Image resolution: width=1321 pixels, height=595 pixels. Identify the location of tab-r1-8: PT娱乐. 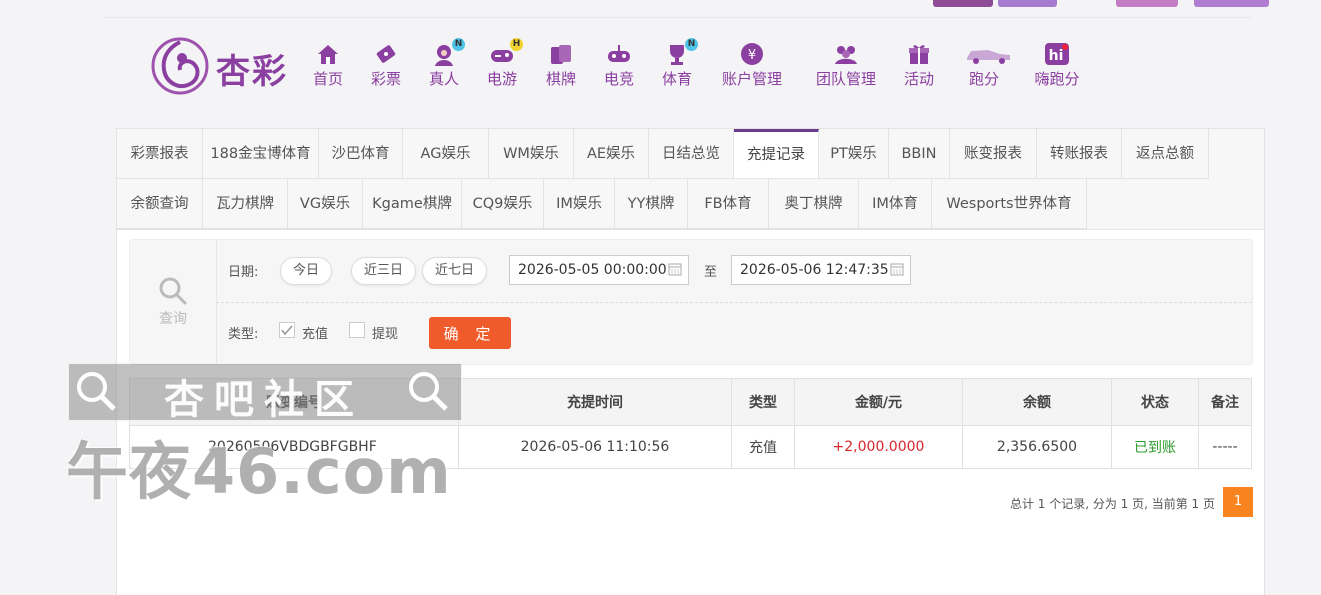
(854, 154).